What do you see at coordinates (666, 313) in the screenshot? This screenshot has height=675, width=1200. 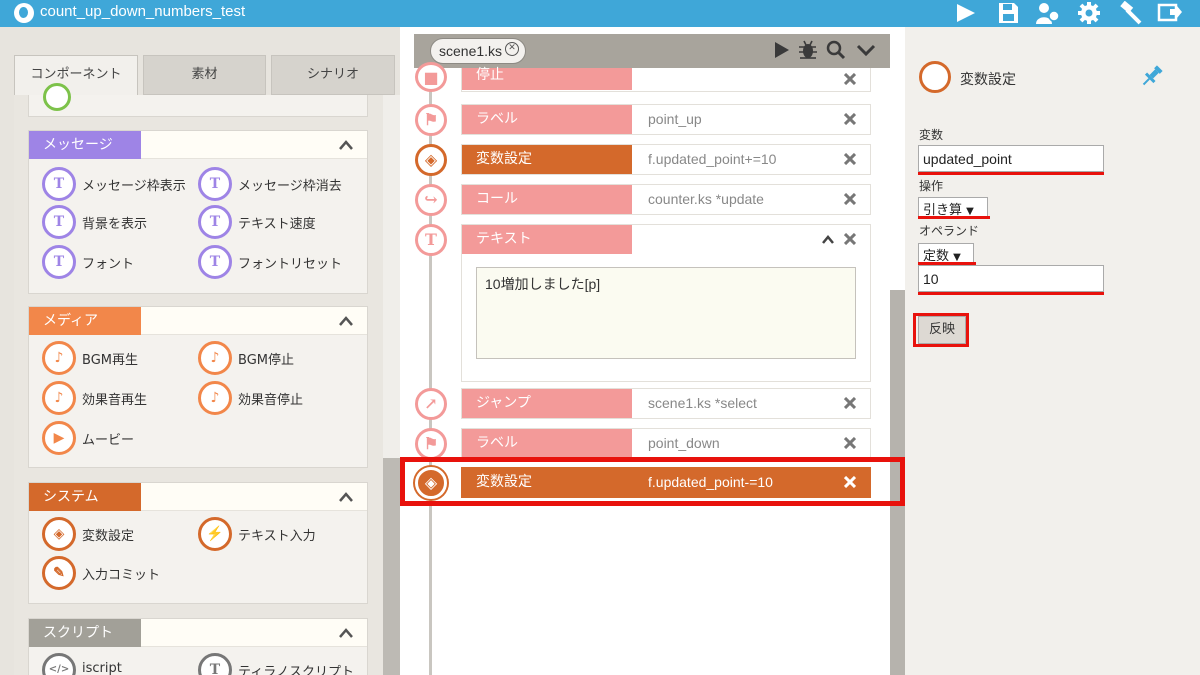 I see `text-content-field: 10増加しました[p]` at bounding box center [666, 313].